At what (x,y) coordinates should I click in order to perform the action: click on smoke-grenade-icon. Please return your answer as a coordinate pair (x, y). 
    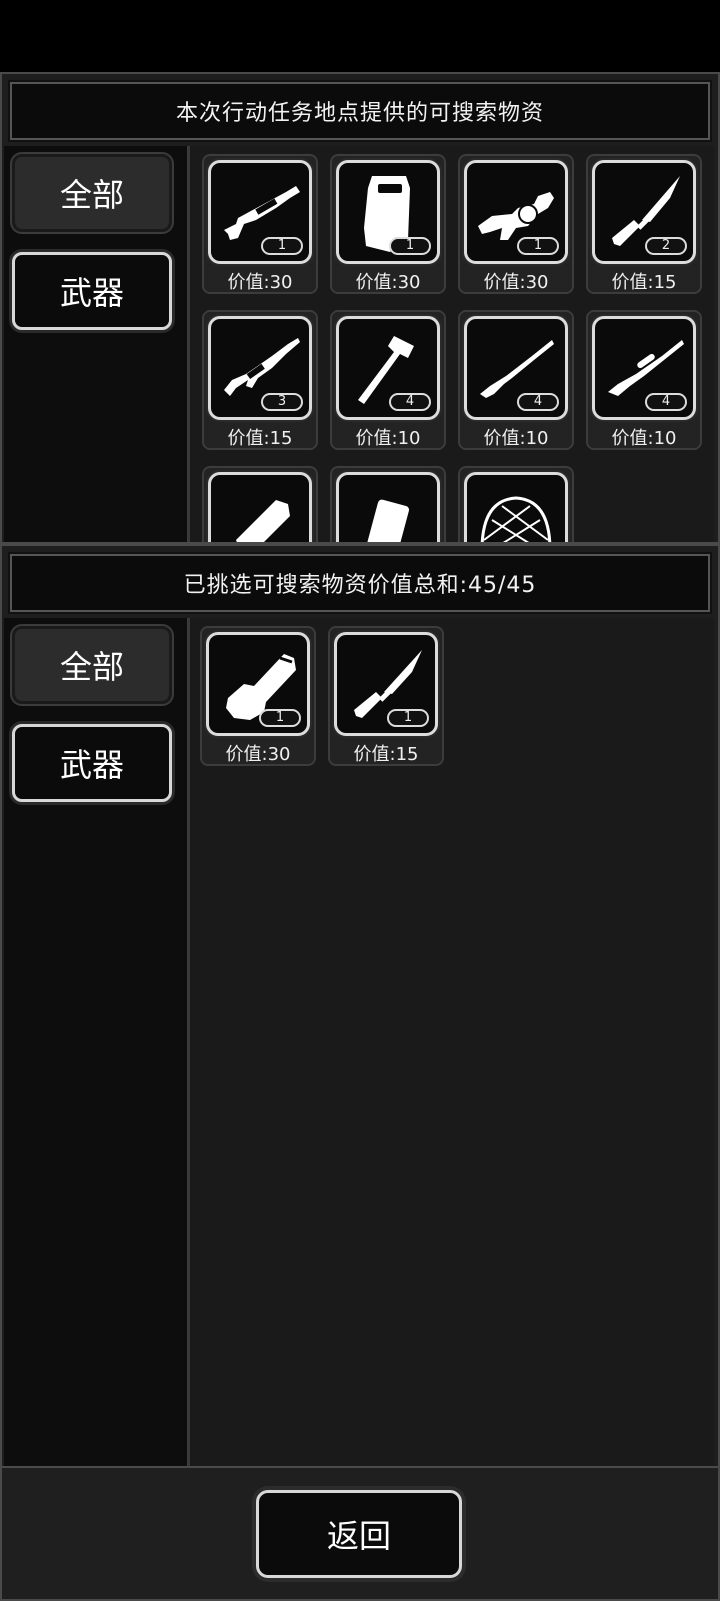
    Looking at the image, I should click on (388, 507).